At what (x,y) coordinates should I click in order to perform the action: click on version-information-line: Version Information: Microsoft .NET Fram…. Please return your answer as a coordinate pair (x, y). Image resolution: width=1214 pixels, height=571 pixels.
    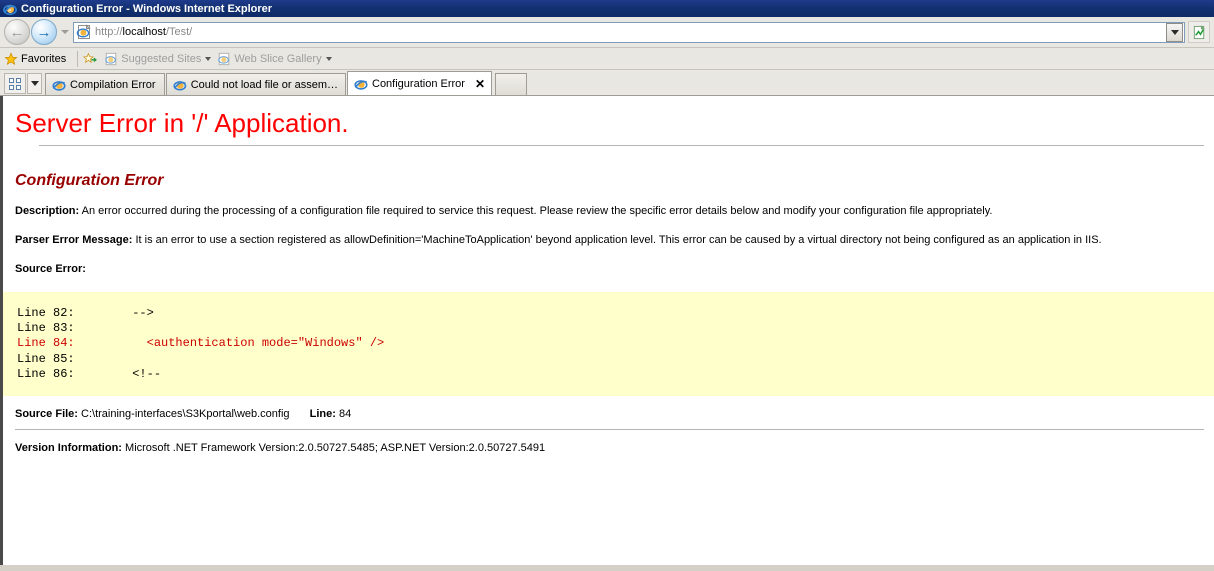
    Looking at the image, I should click on (608, 448).